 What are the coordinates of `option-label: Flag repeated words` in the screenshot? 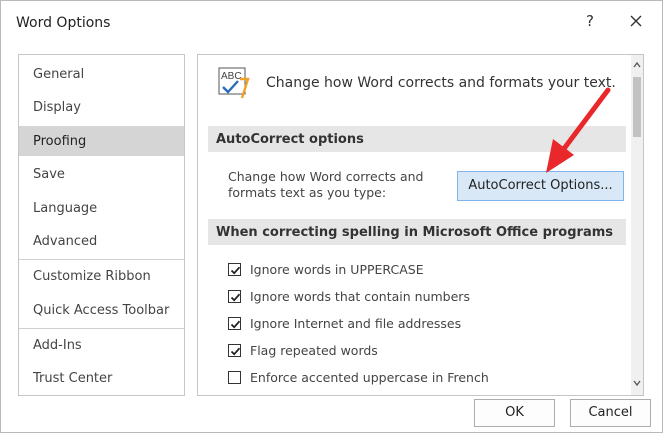 It's located at (314, 350).